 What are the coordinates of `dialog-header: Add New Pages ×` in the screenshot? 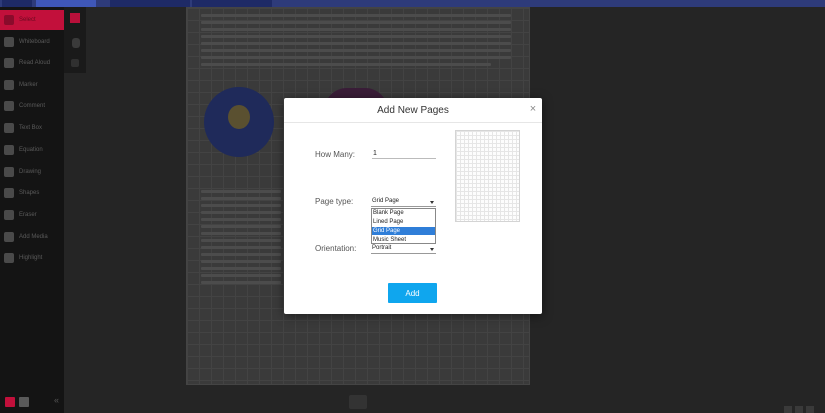 It's located at (413, 110).